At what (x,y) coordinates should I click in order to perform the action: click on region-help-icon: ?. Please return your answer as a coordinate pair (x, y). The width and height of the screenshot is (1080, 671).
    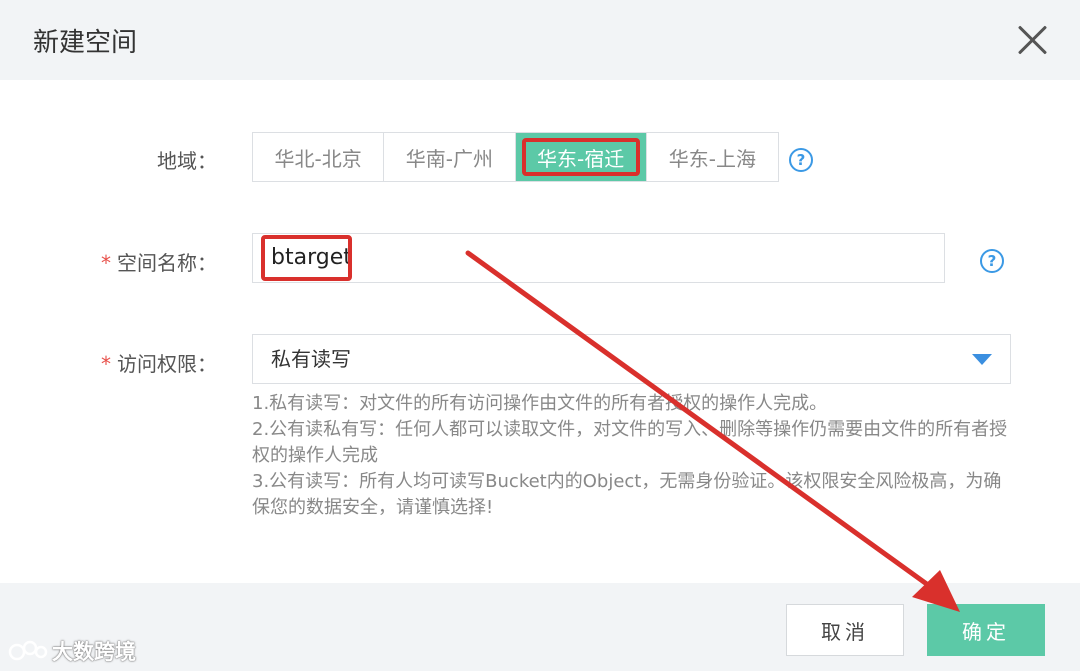
    Looking at the image, I should click on (801, 160).